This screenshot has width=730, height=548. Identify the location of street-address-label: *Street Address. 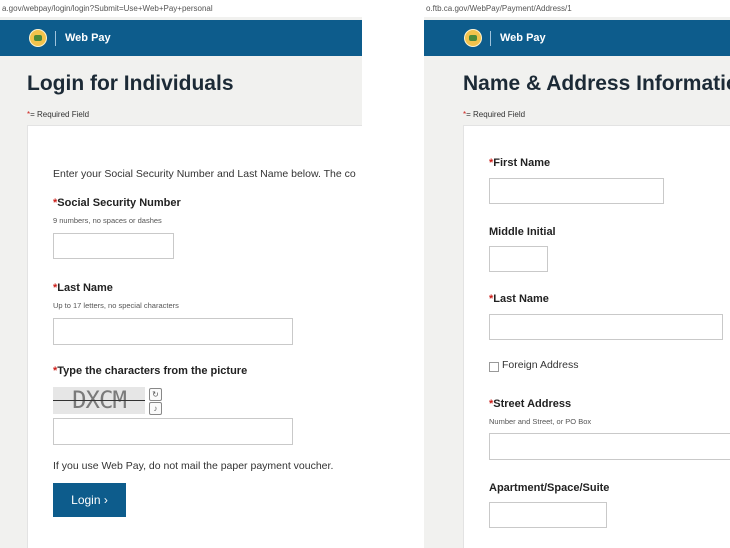
(530, 404).